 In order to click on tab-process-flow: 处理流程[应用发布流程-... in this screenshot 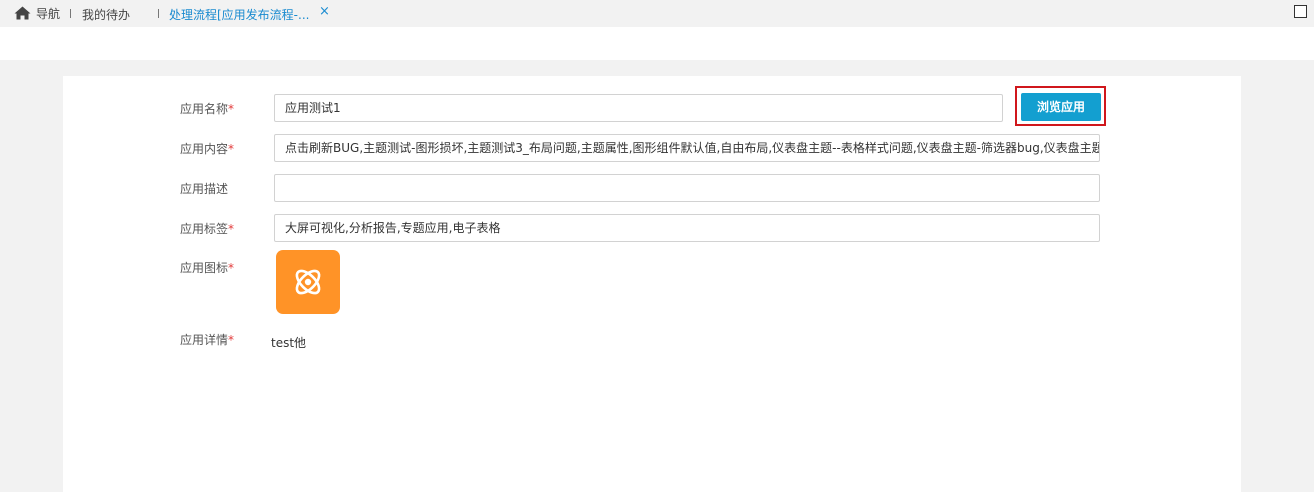, I will do `click(239, 14)`.